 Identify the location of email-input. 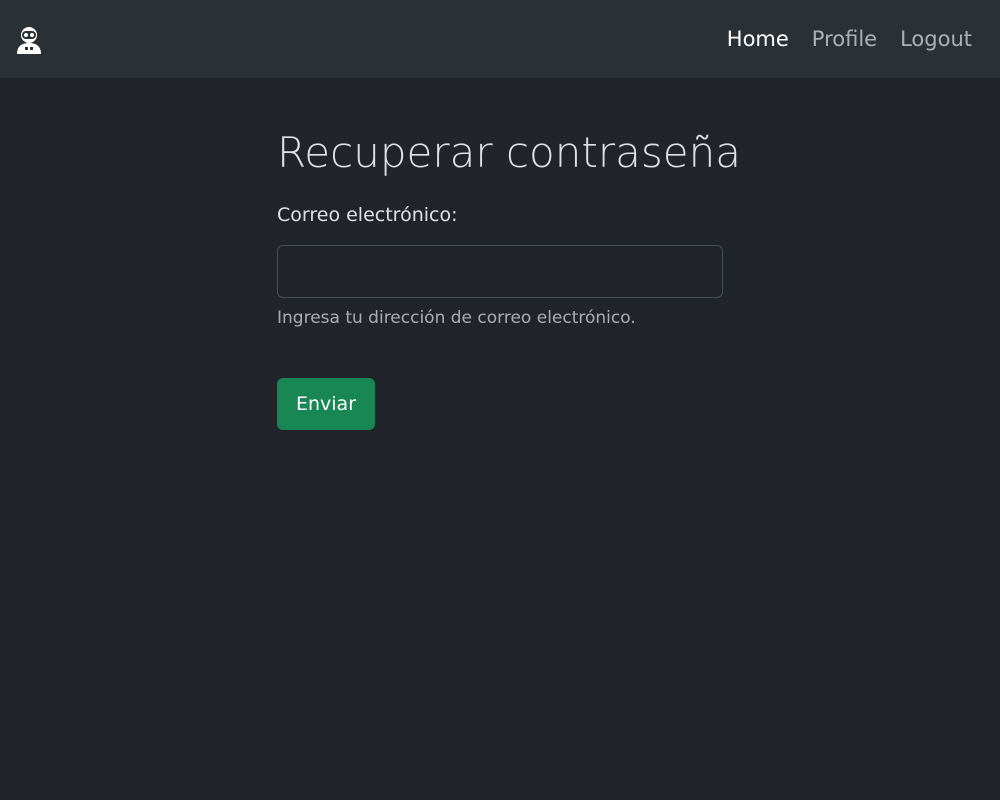
(500, 271).